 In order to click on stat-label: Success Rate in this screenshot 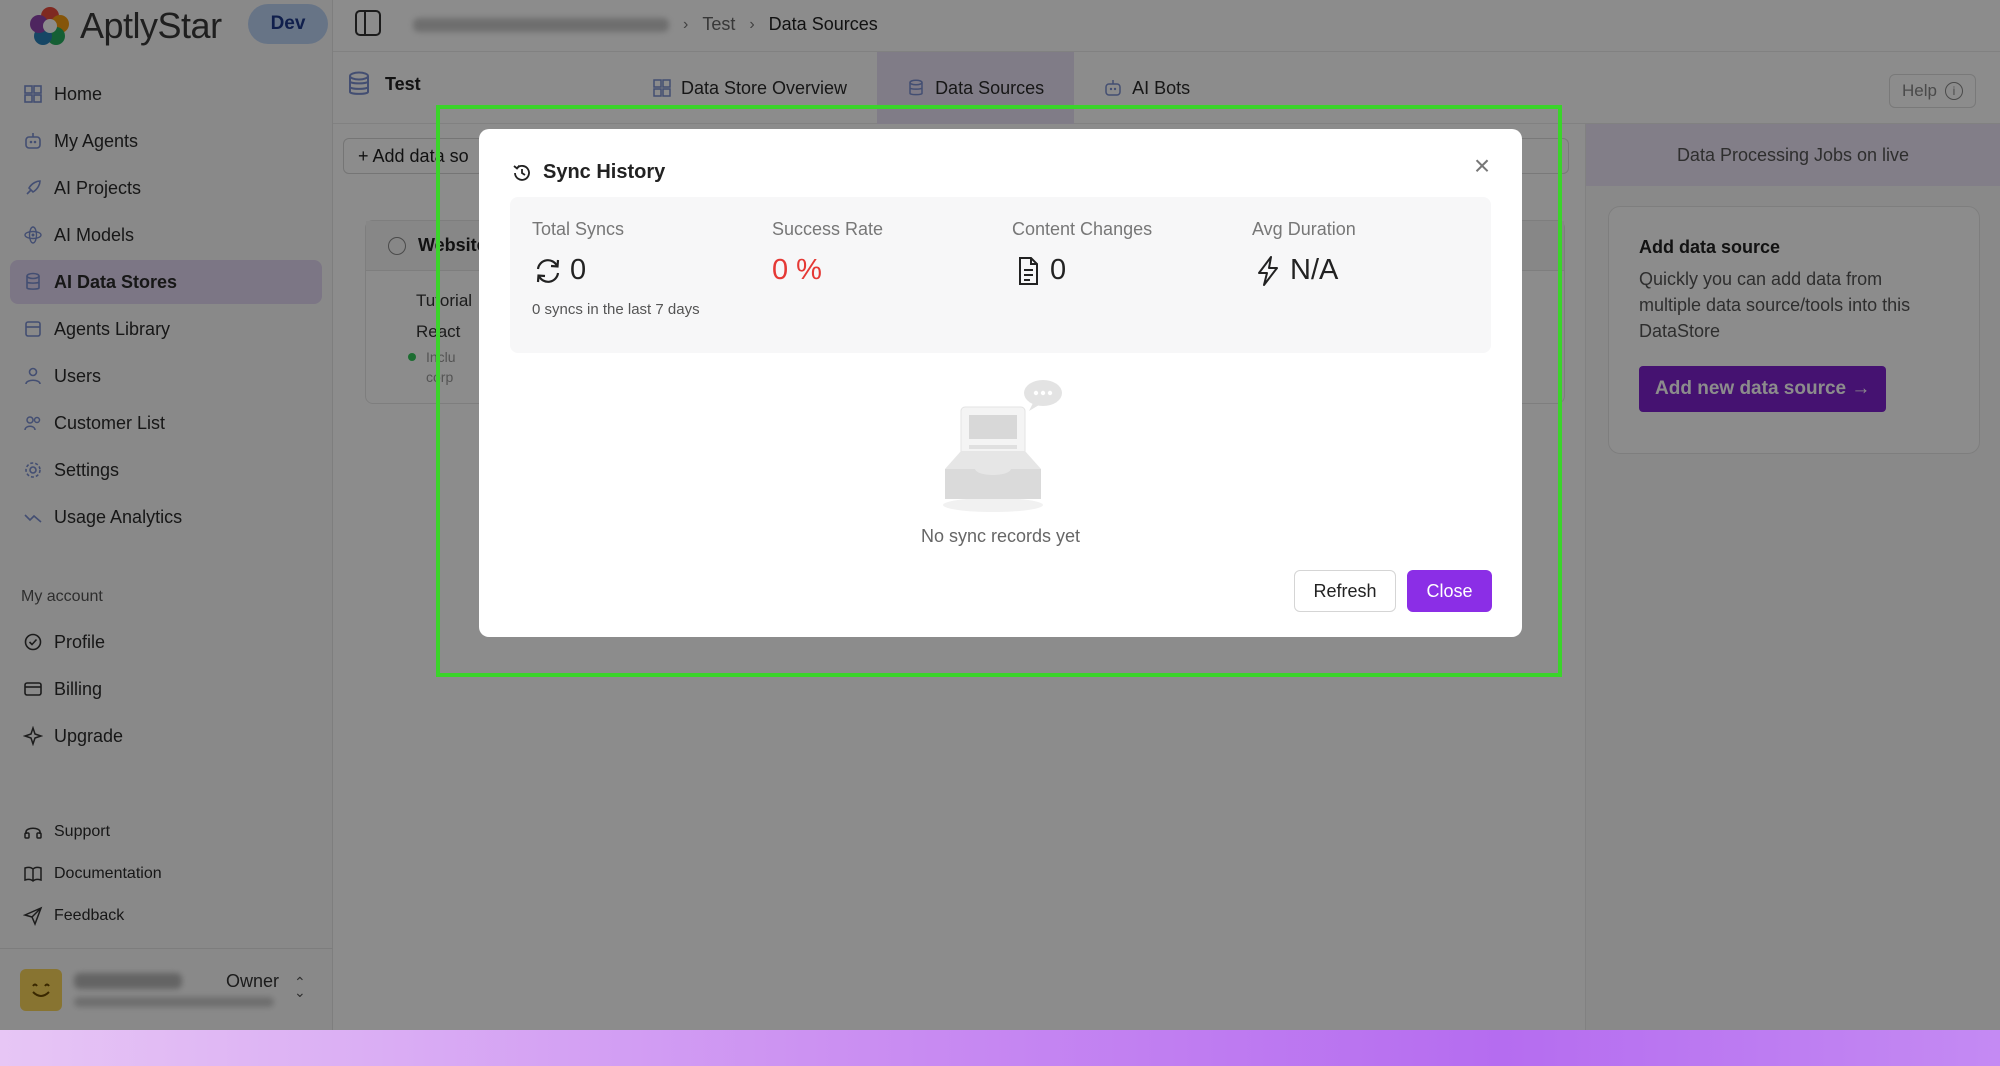, I will do `click(828, 229)`.